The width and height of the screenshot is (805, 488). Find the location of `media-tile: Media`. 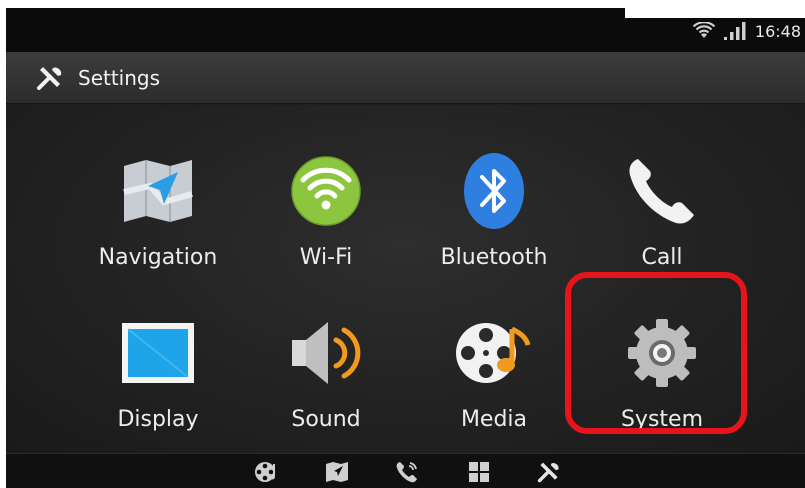

media-tile: Media is located at coordinates (494, 371).